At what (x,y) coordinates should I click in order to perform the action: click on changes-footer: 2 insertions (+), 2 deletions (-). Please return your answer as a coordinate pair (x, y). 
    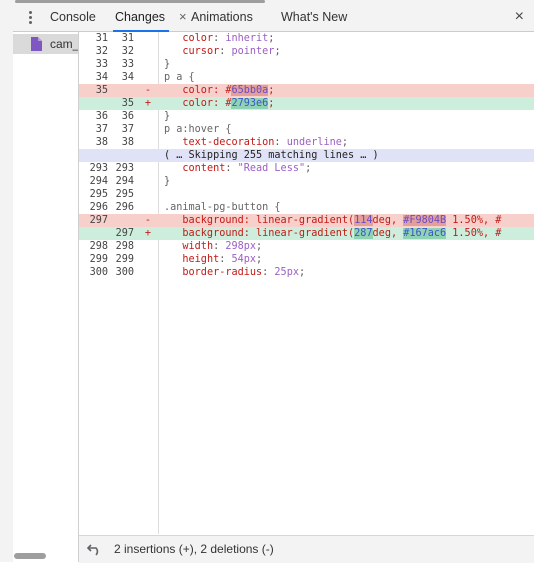
    Looking at the image, I should click on (306, 549).